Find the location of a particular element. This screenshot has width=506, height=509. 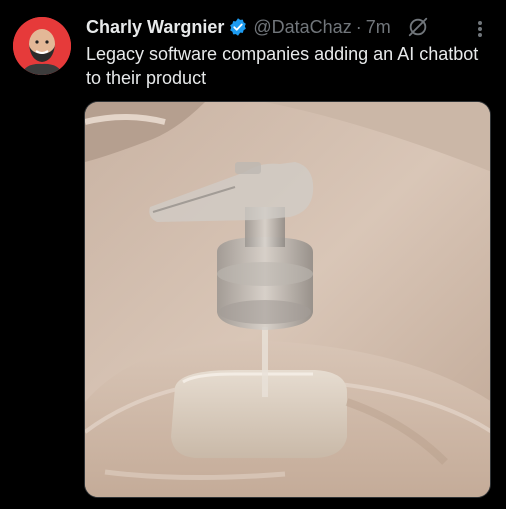

more-options-icon is located at coordinates (480, 29).